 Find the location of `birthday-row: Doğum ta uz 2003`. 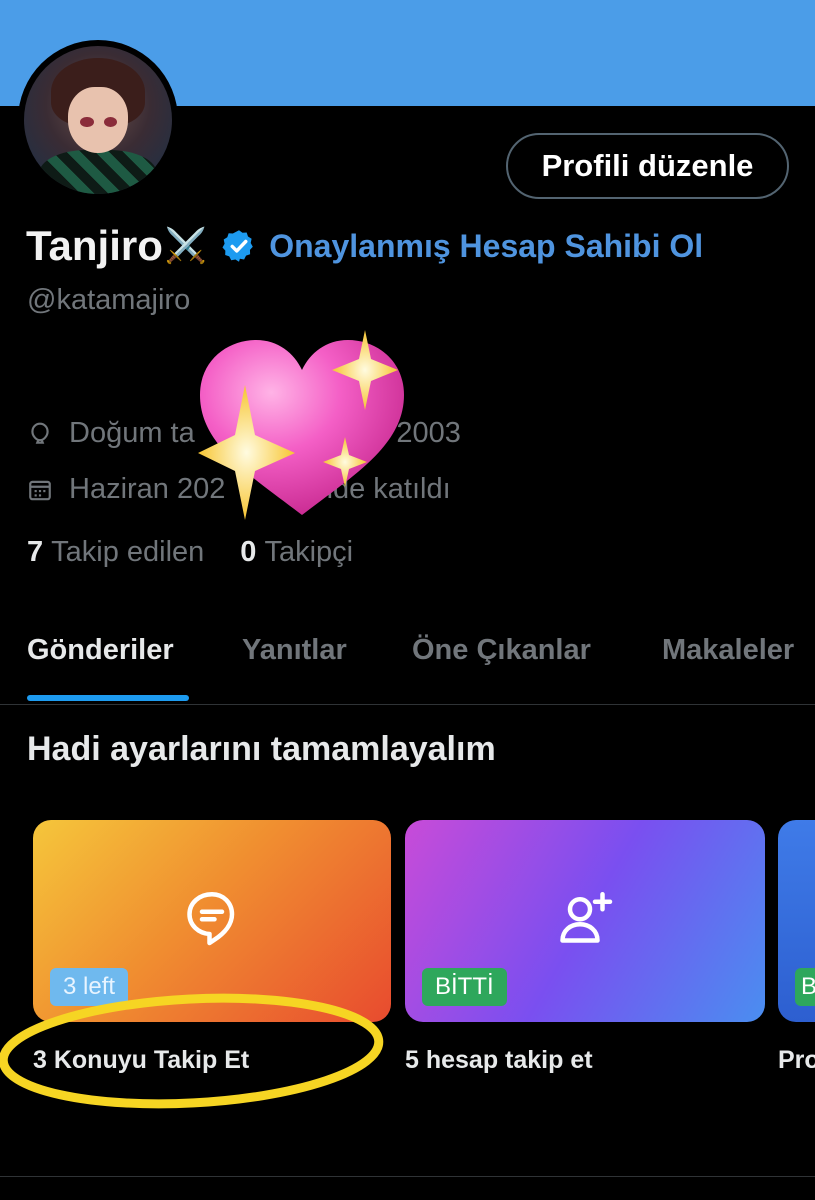

birthday-row: Doğum ta uz 2003 is located at coordinates (244, 433).